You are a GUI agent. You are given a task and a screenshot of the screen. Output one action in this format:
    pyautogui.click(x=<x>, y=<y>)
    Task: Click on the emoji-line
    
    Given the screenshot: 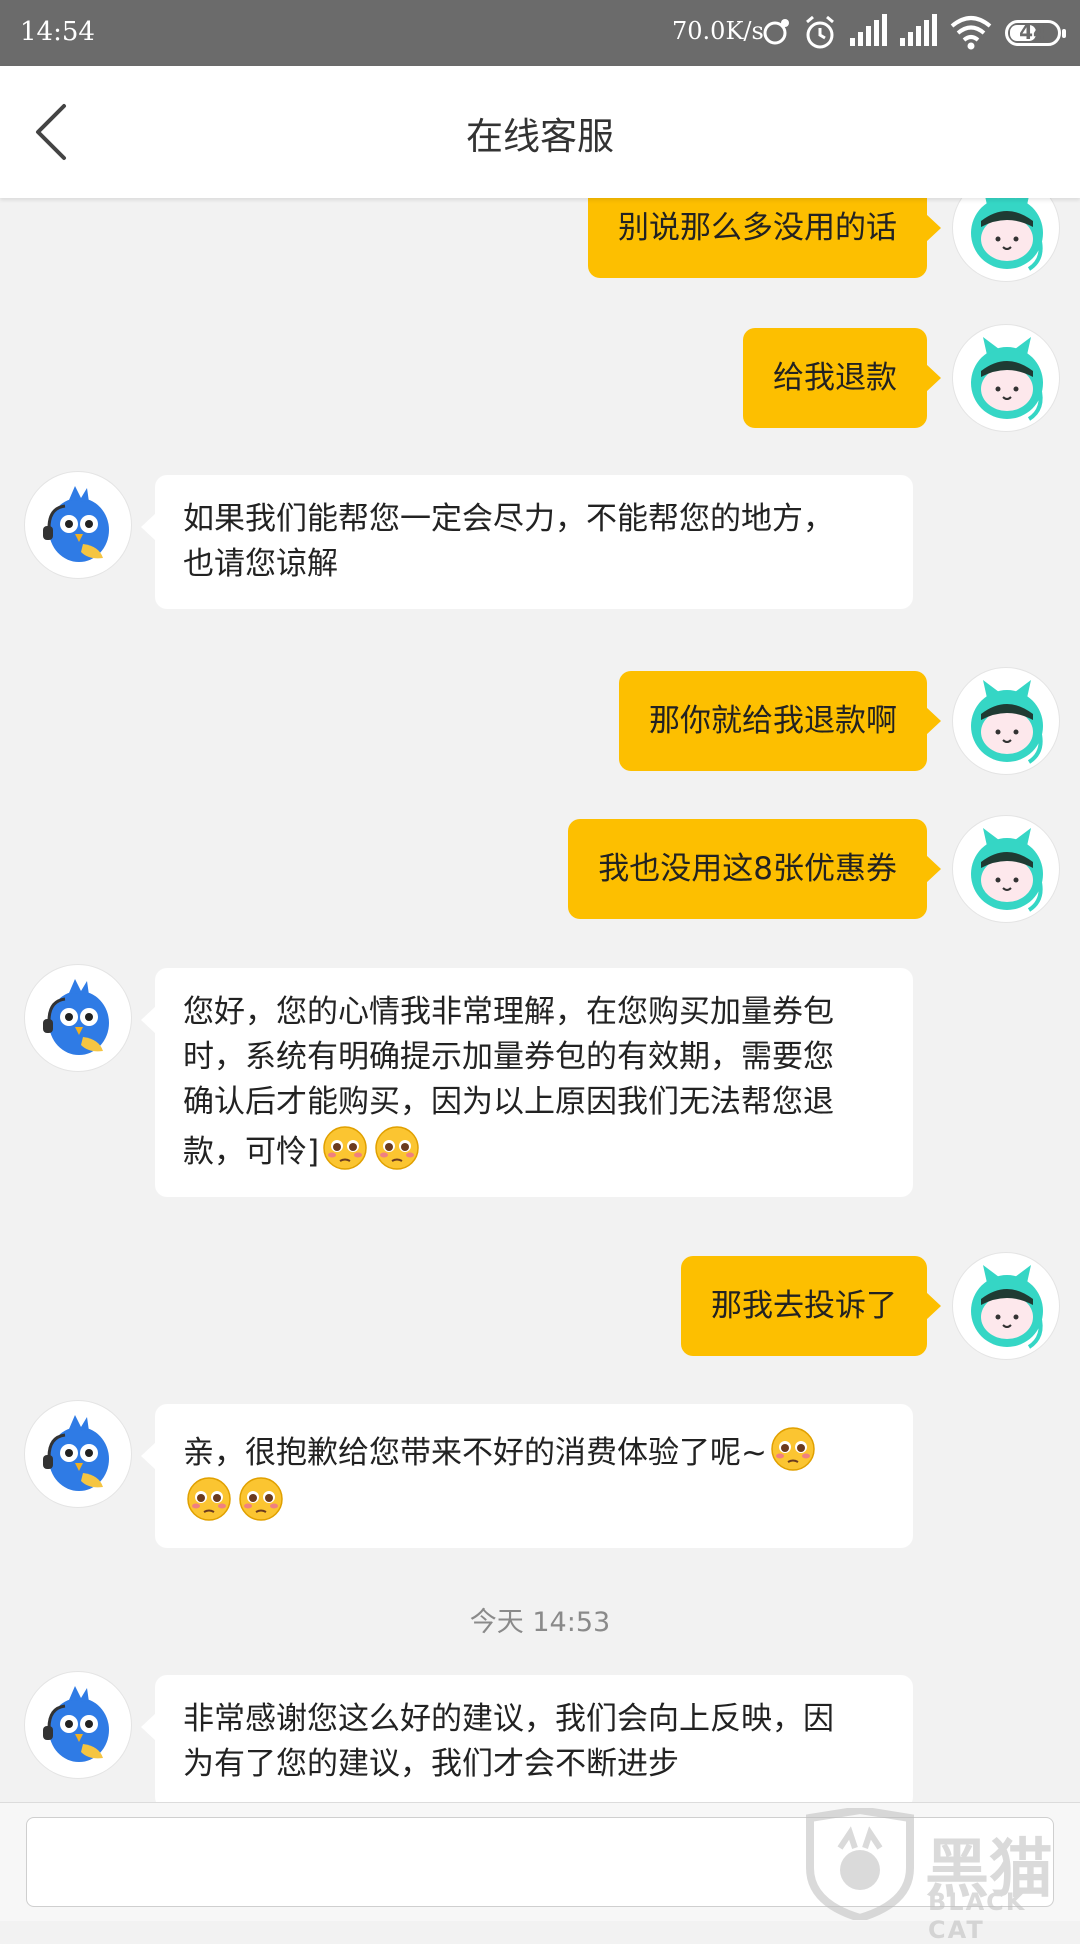 What is the action you would take?
    pyautogui.click(x=534, y=1501)
    